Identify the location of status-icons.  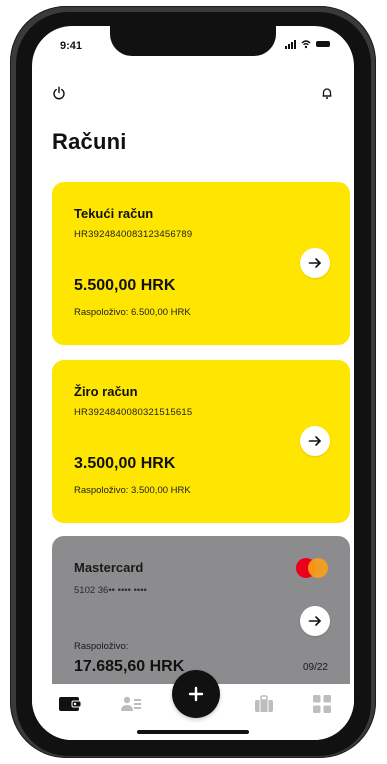
(307, 44).